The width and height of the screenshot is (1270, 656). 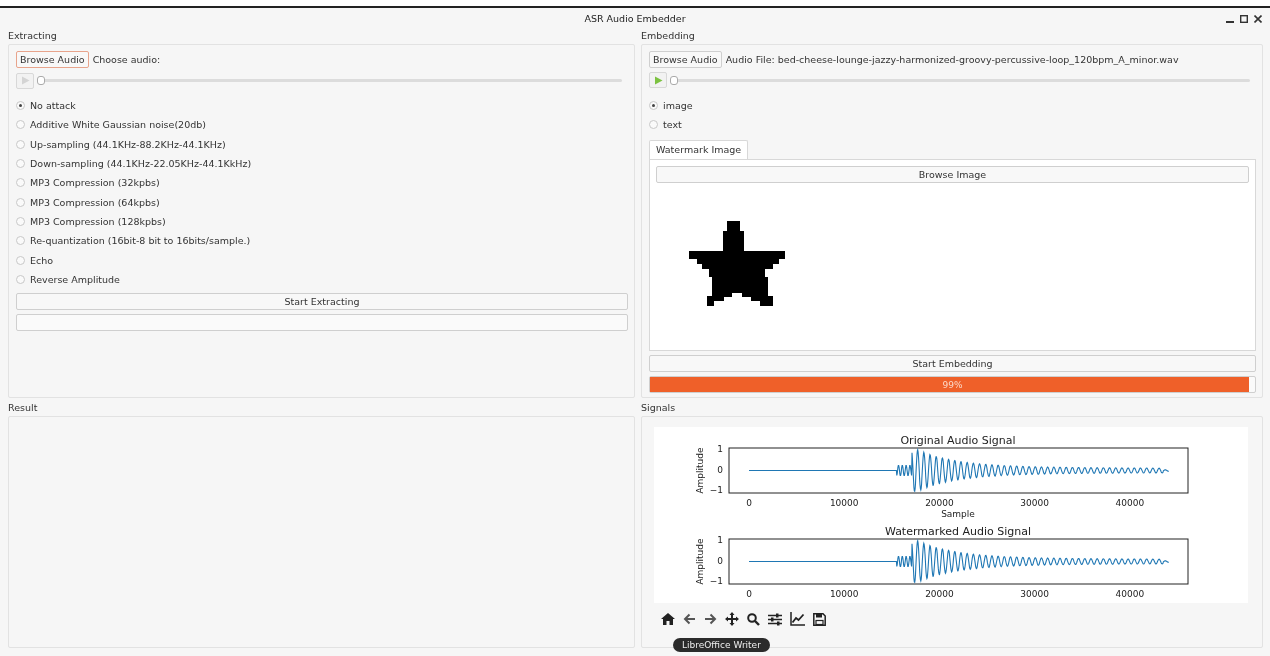 I want to click on attack-radio: MP3 Compression (128kpbs), so click(x=322, y=221).